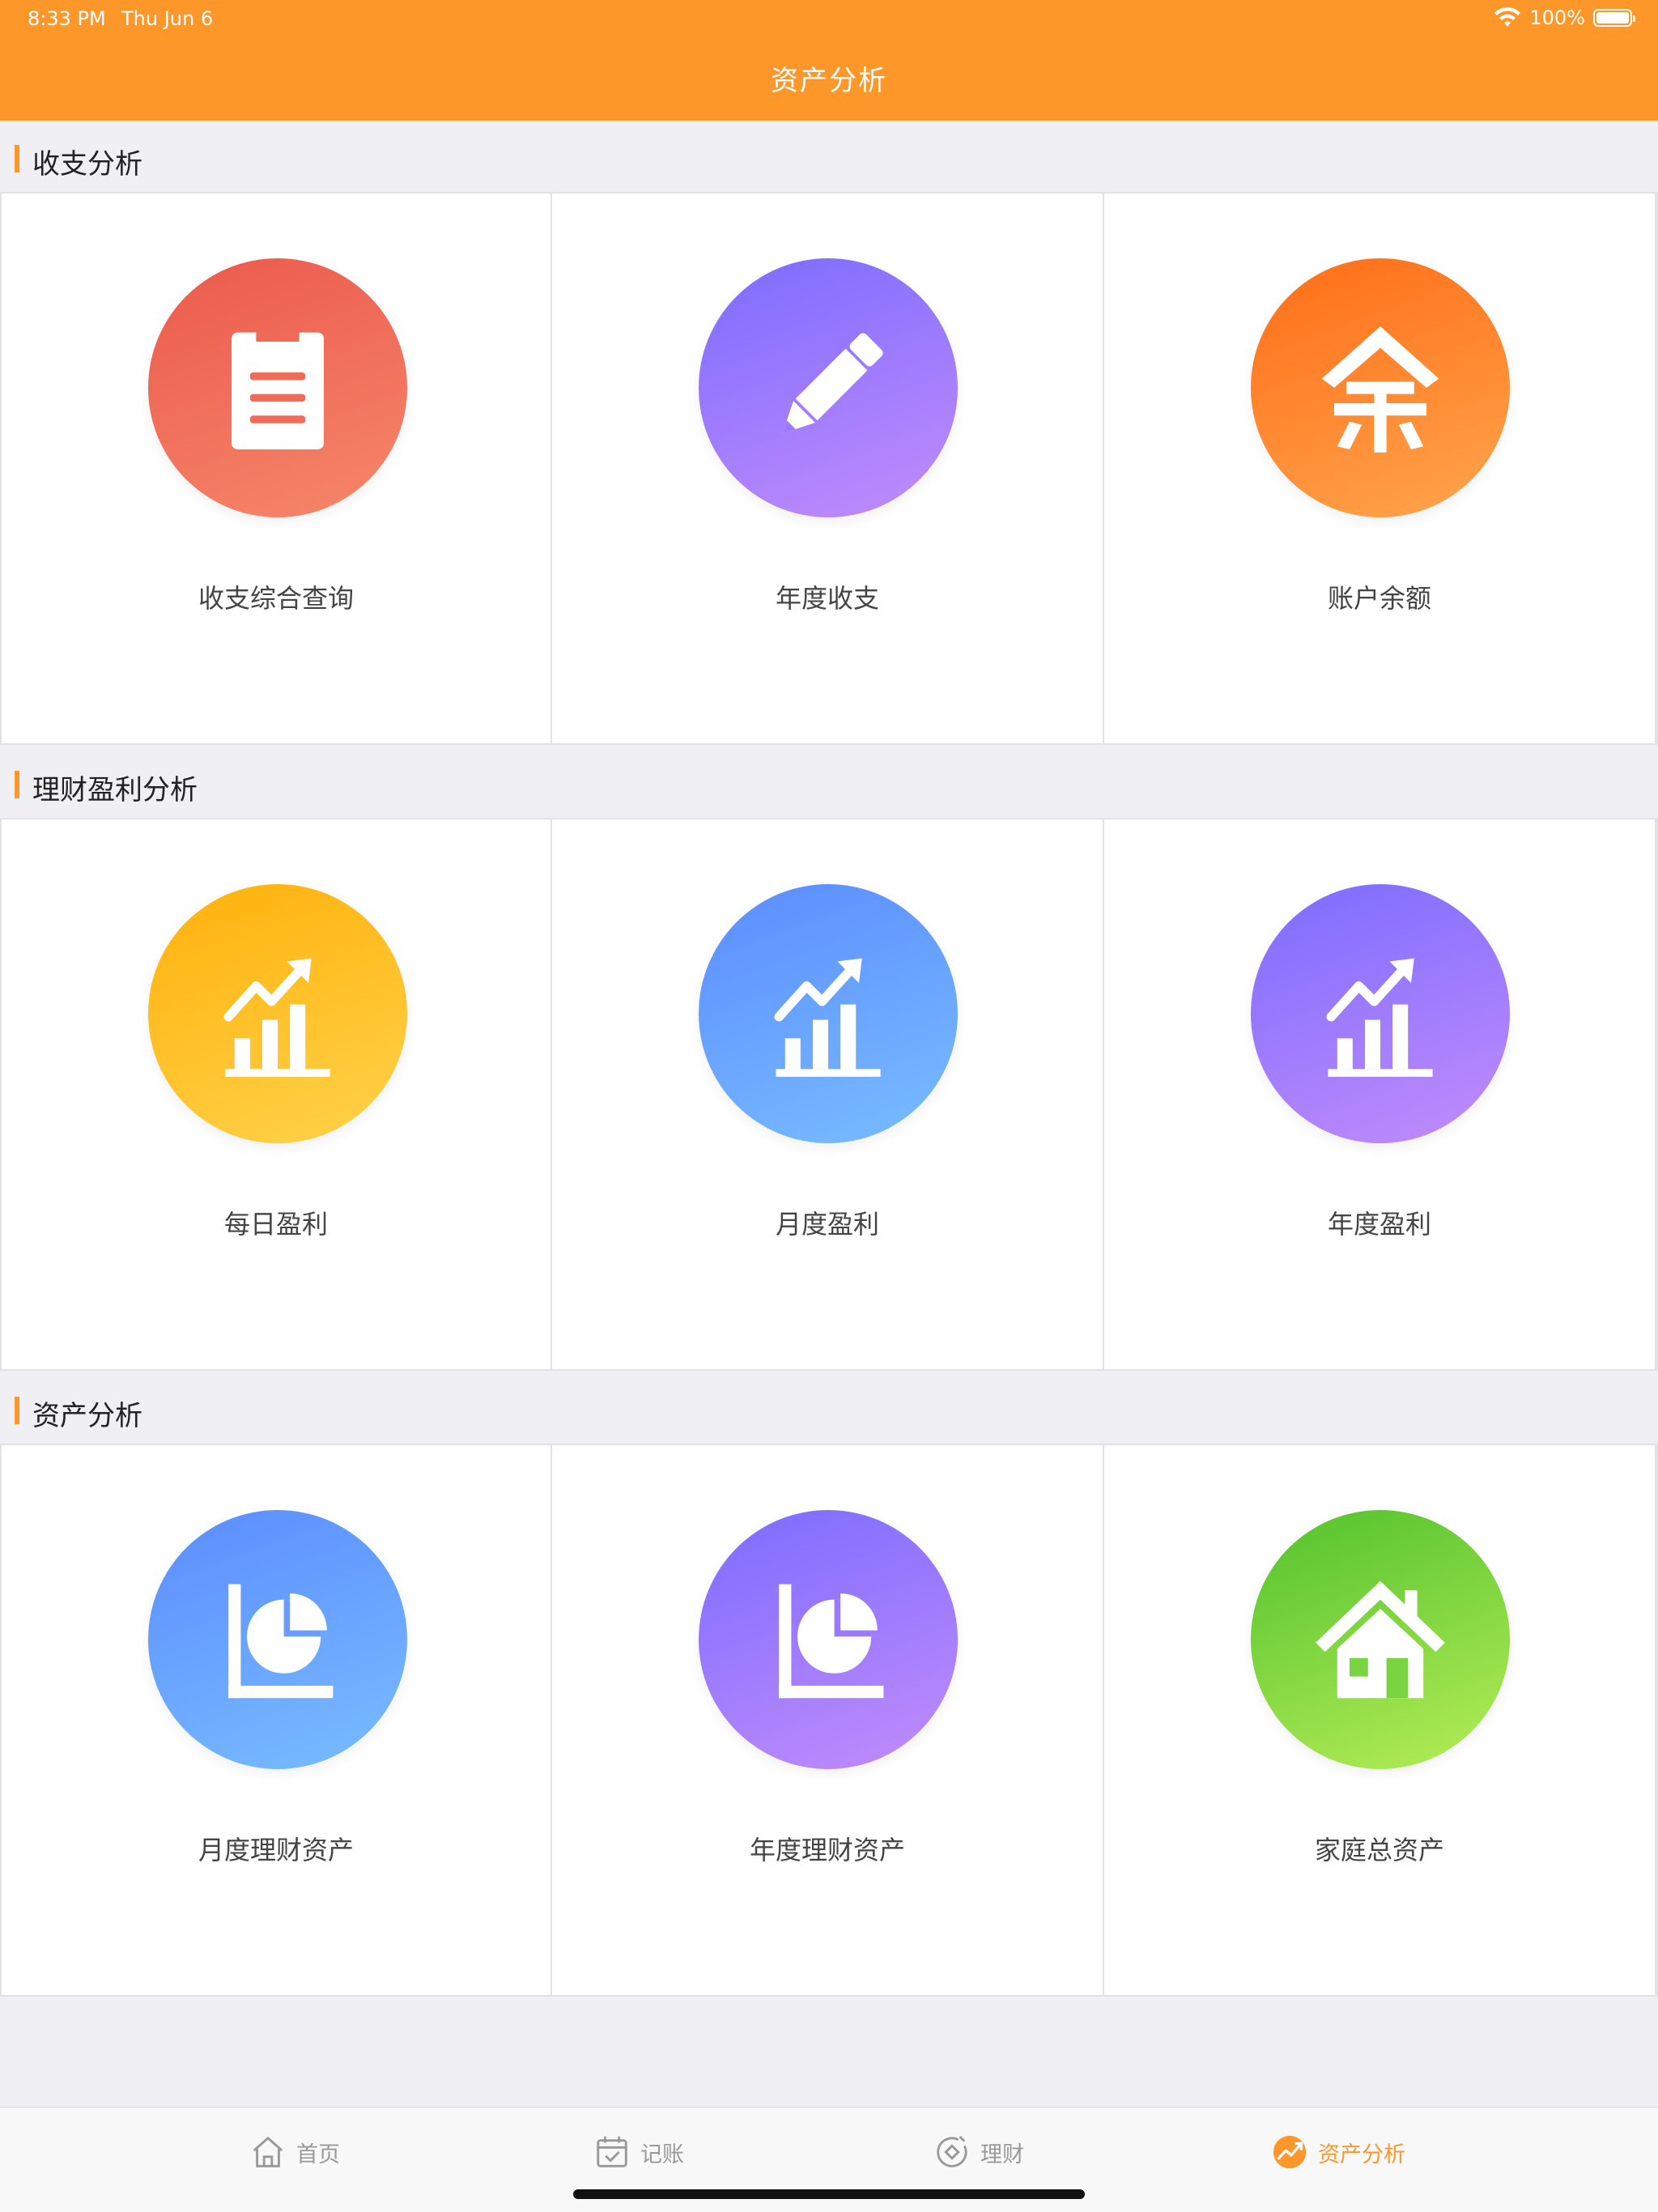 The height and width of the screenshot is (2212, 1658). Describe the element at coordinates (1361, 2154) in the screenshot. I see `tab-label: 资产分析` at that location.